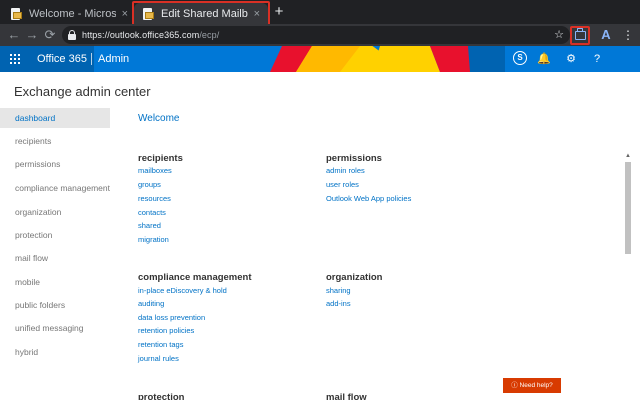 The height and width of the screenshot is (400, 640). Describe the element at coordinates (55, 212) in the screenshot. I see `nav-organization: organization` at that location.